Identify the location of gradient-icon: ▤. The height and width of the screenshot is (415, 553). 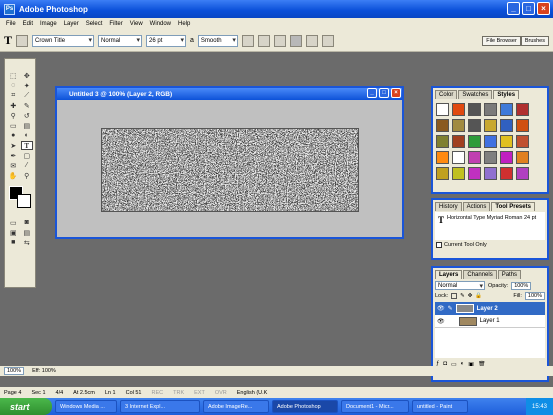
(27, 125).